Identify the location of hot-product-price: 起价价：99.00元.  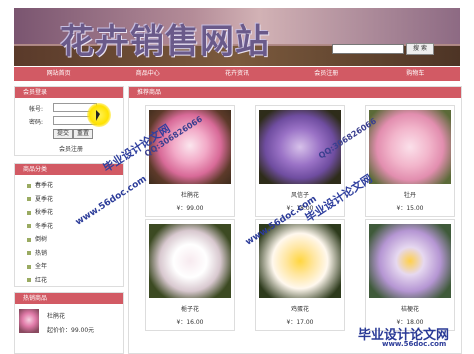
(71, 330).